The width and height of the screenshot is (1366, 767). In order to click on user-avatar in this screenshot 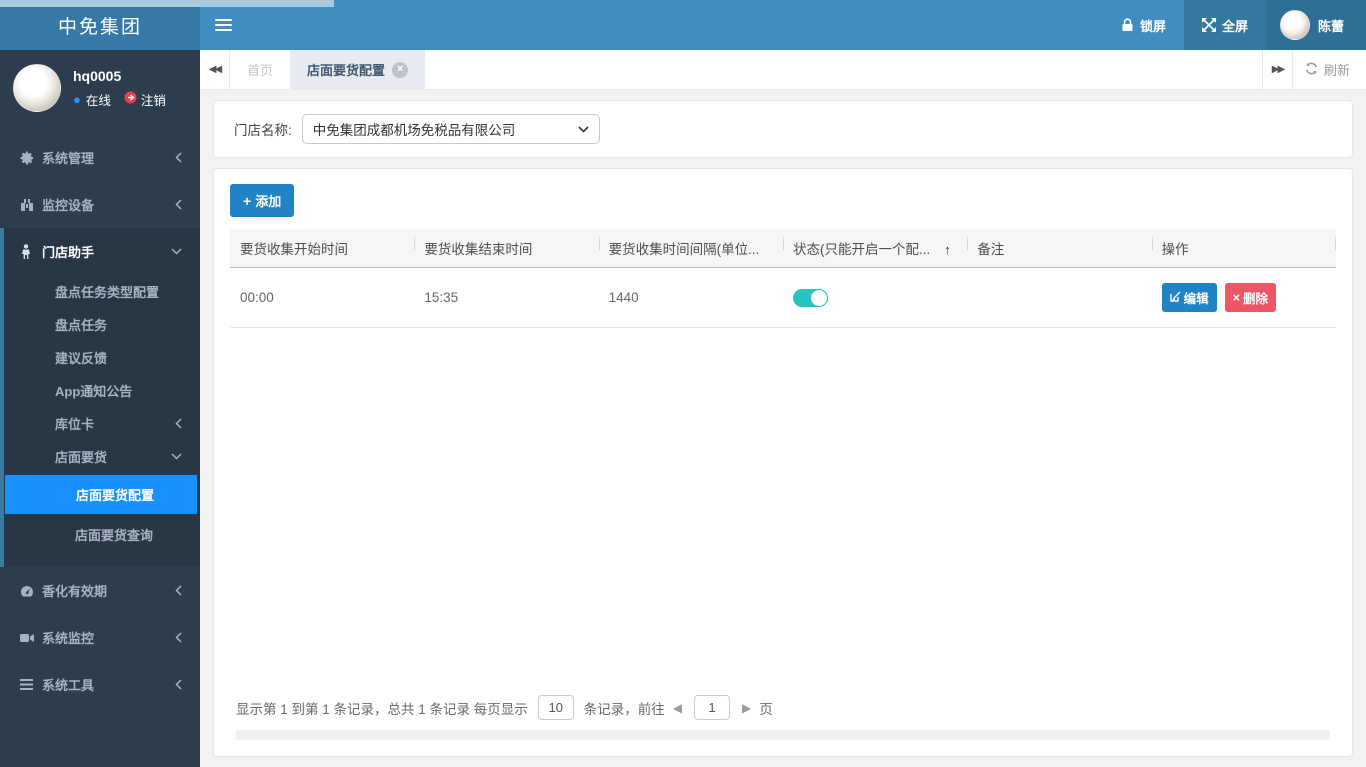, I will do `click(1294, 25)`.